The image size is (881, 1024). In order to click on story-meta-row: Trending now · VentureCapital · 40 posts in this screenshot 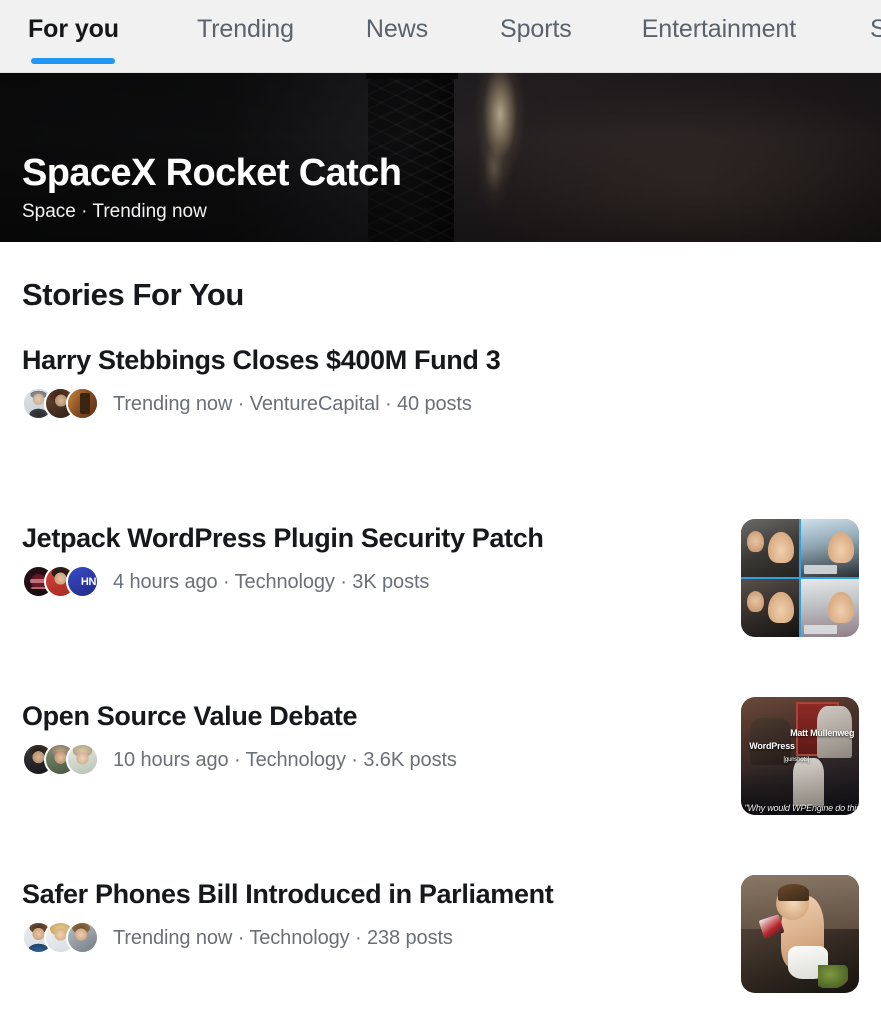, I will do `click(372, 403)`.